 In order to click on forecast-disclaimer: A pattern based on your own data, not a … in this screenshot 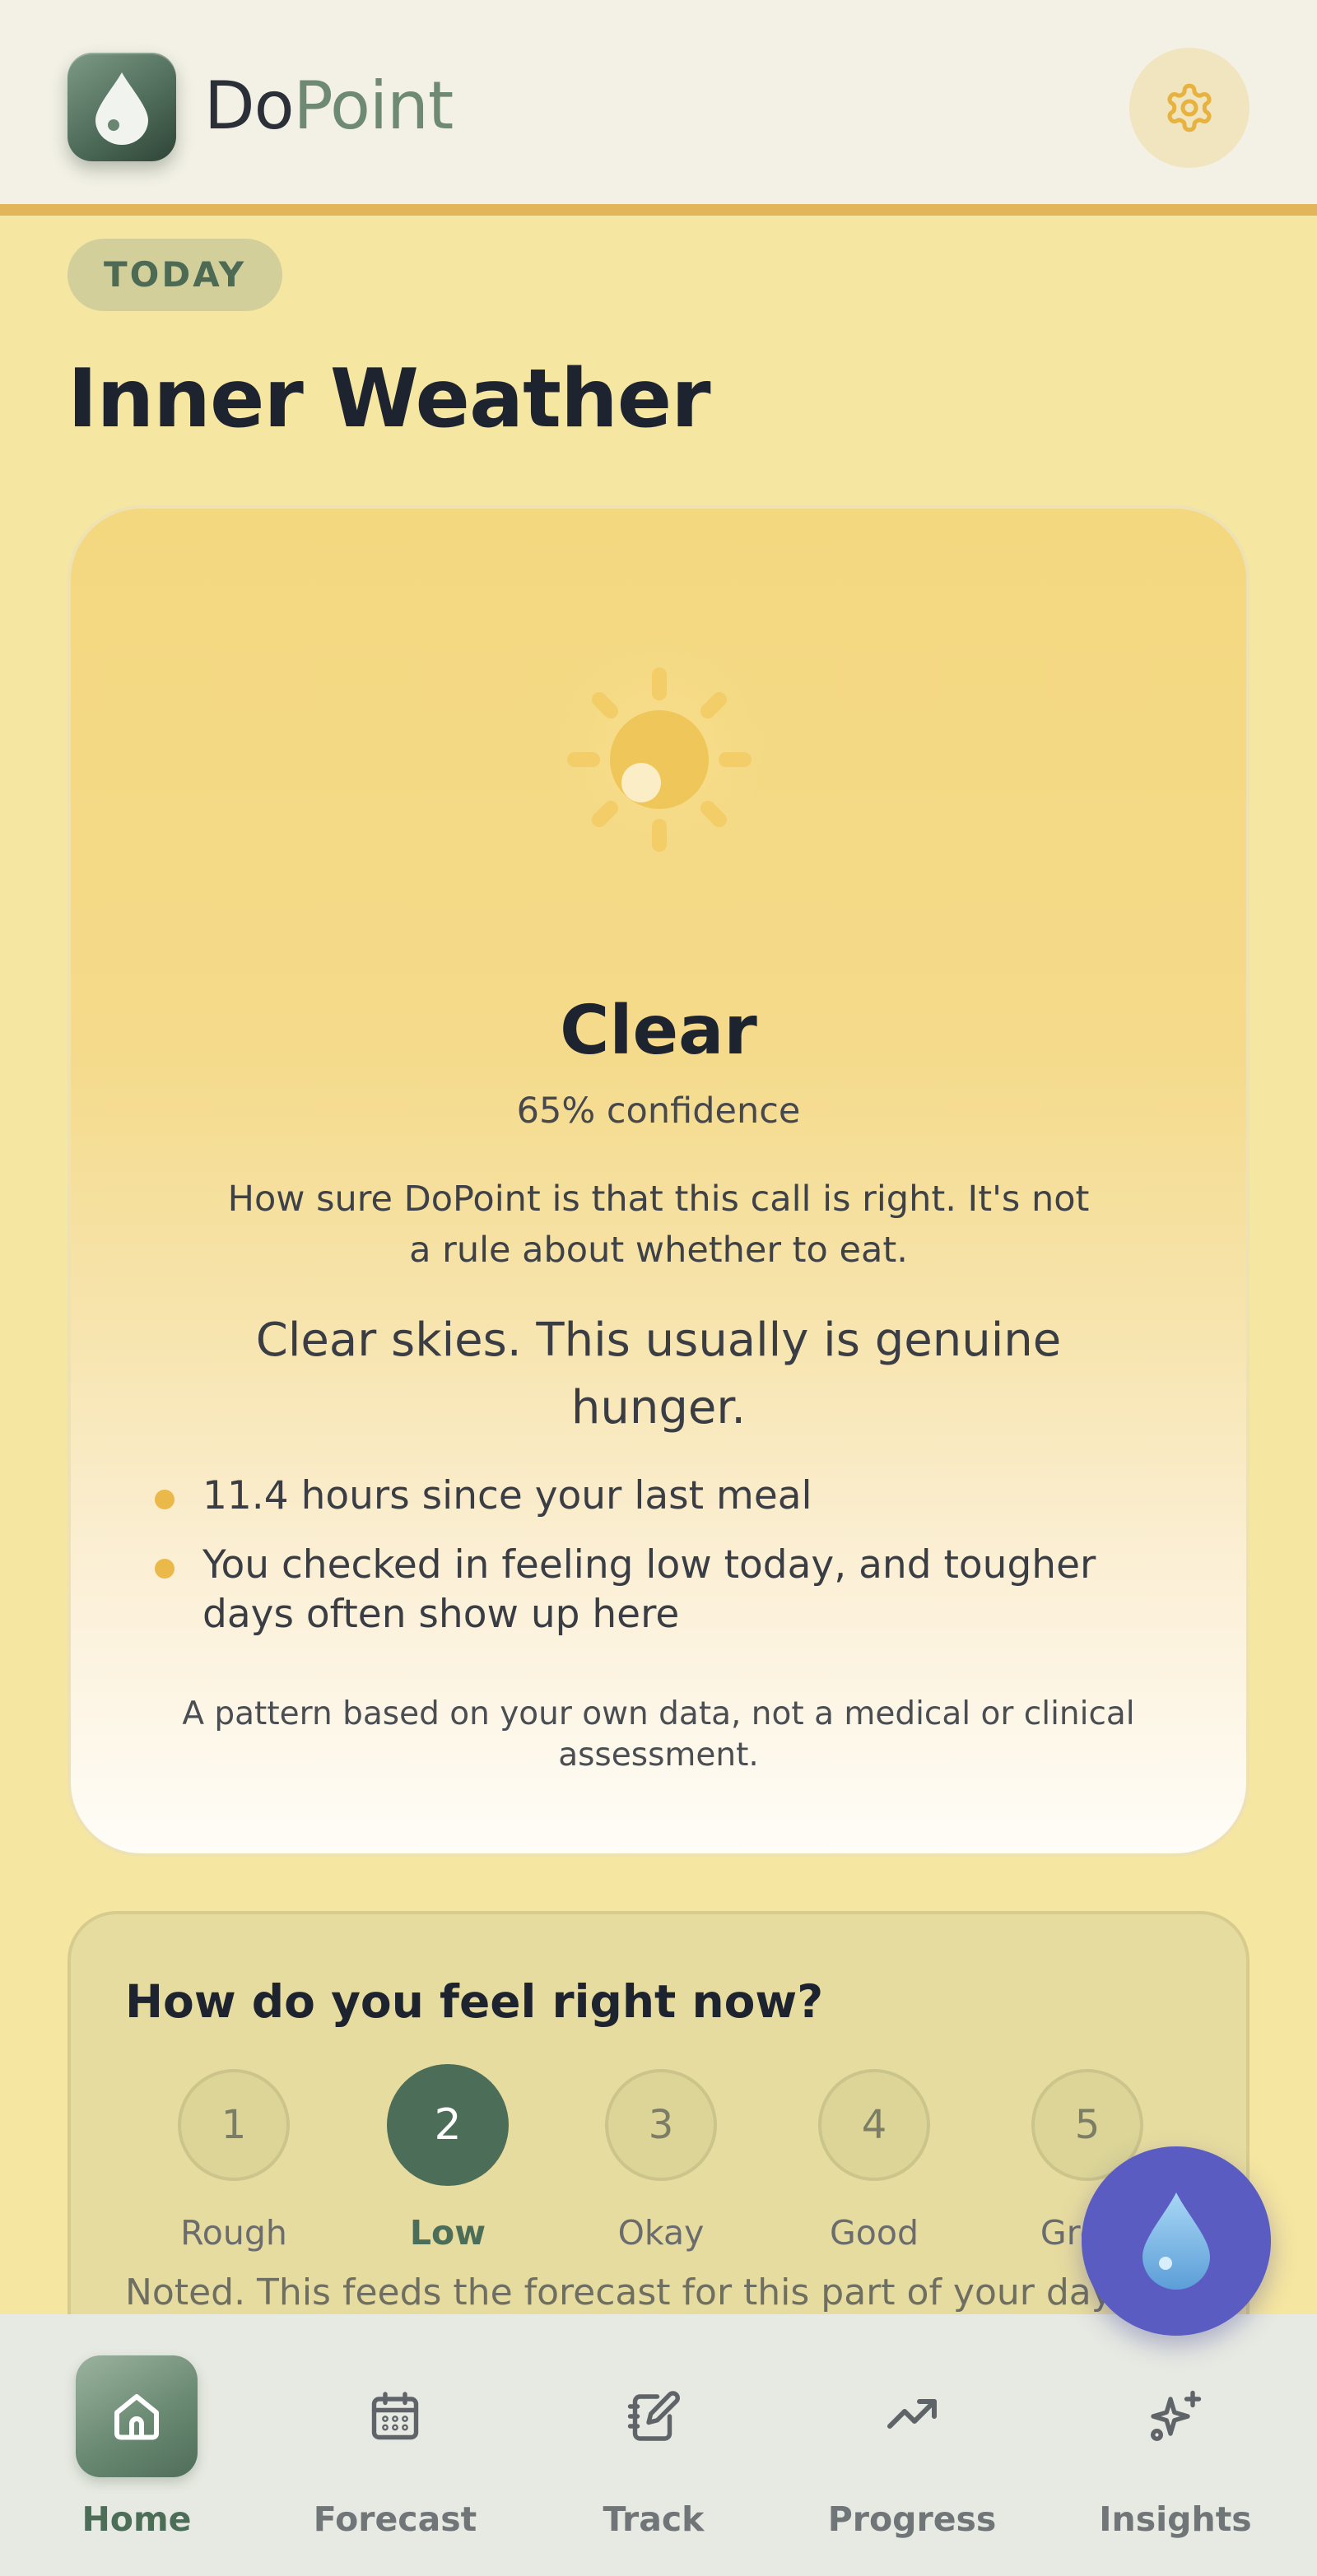, I will do `click(658, 1734)`.